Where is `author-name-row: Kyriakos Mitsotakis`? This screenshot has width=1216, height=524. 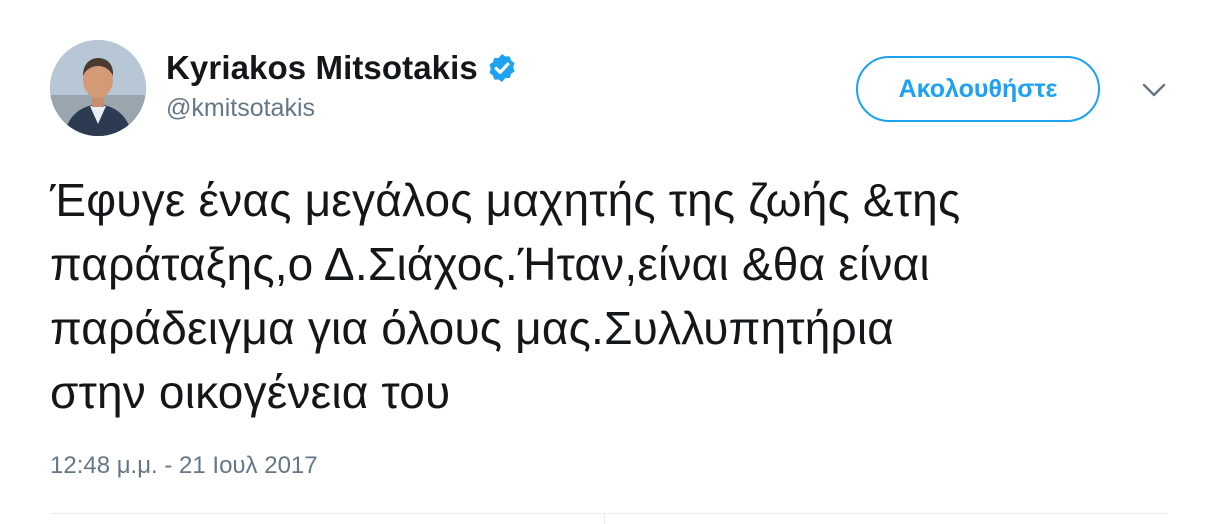
author-name-row: Kyriakos Mitsotakis is located at coordinates (342, 68).